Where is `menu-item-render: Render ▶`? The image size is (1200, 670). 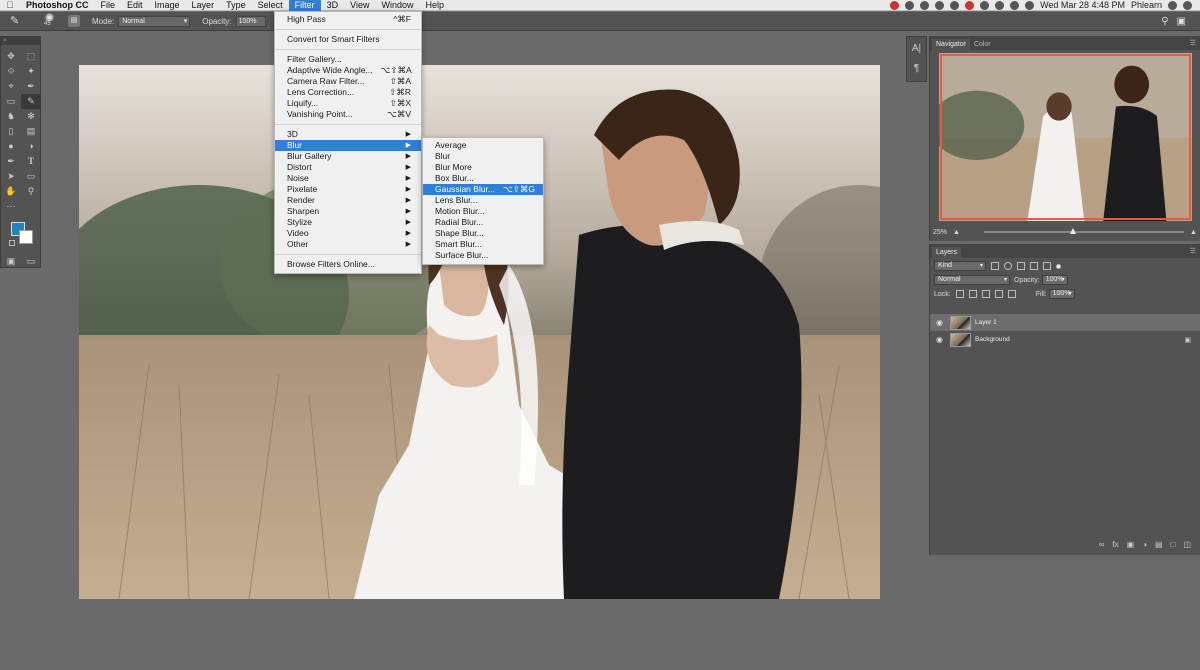 menu-item-render: Render ▶ is located at coordinates (348, 200).